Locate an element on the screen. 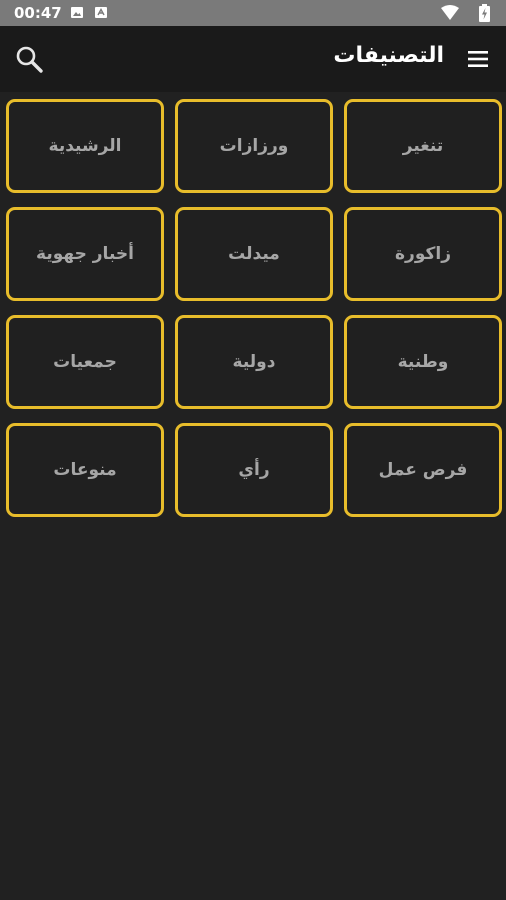 The width and height of the screenshot is (506, 900). category-tile-ouarzazate: ورزازات is located at coordinates (254, 146).